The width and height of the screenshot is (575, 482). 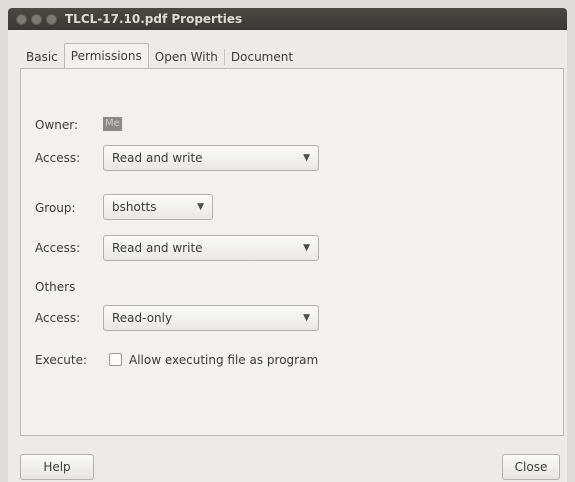 I want to click on execute-checkbox, so click(x=115, y=359).